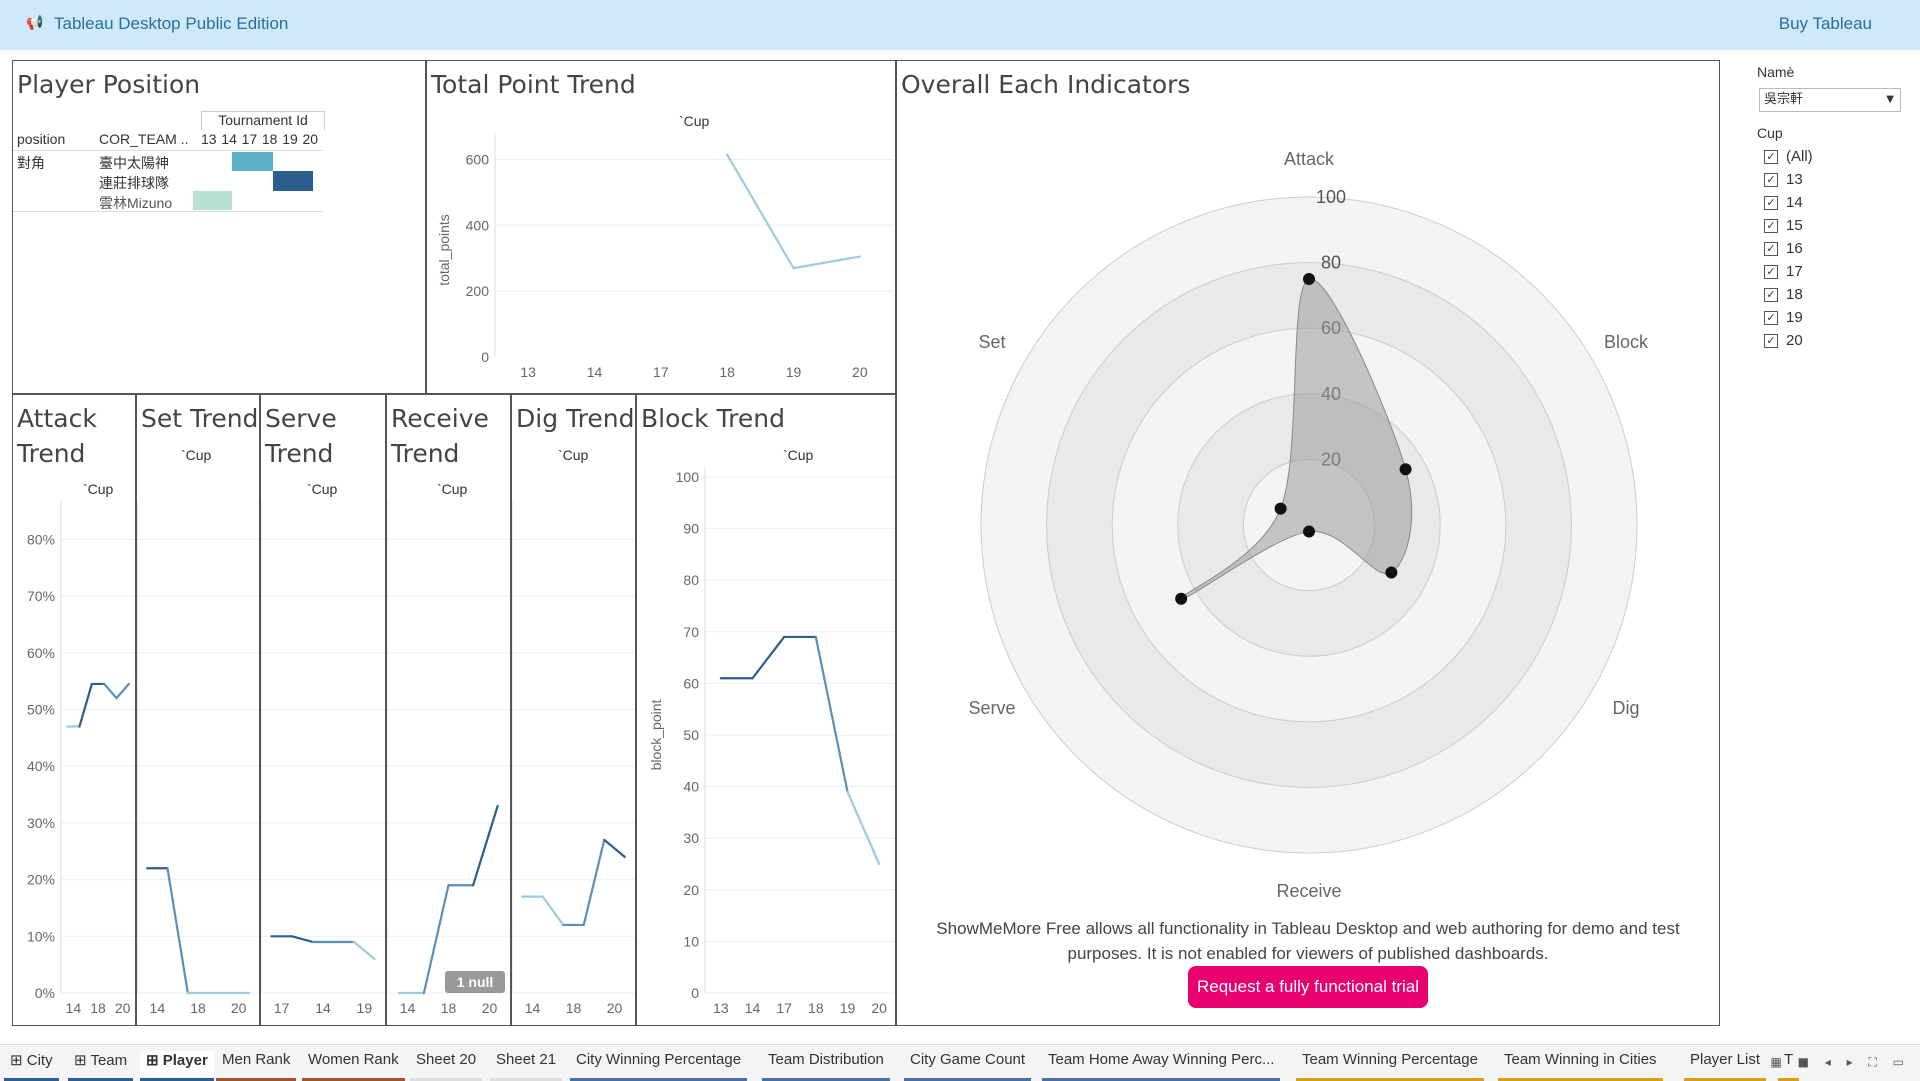  I want to click on cup-option-label: 20, so click(1794, 340).